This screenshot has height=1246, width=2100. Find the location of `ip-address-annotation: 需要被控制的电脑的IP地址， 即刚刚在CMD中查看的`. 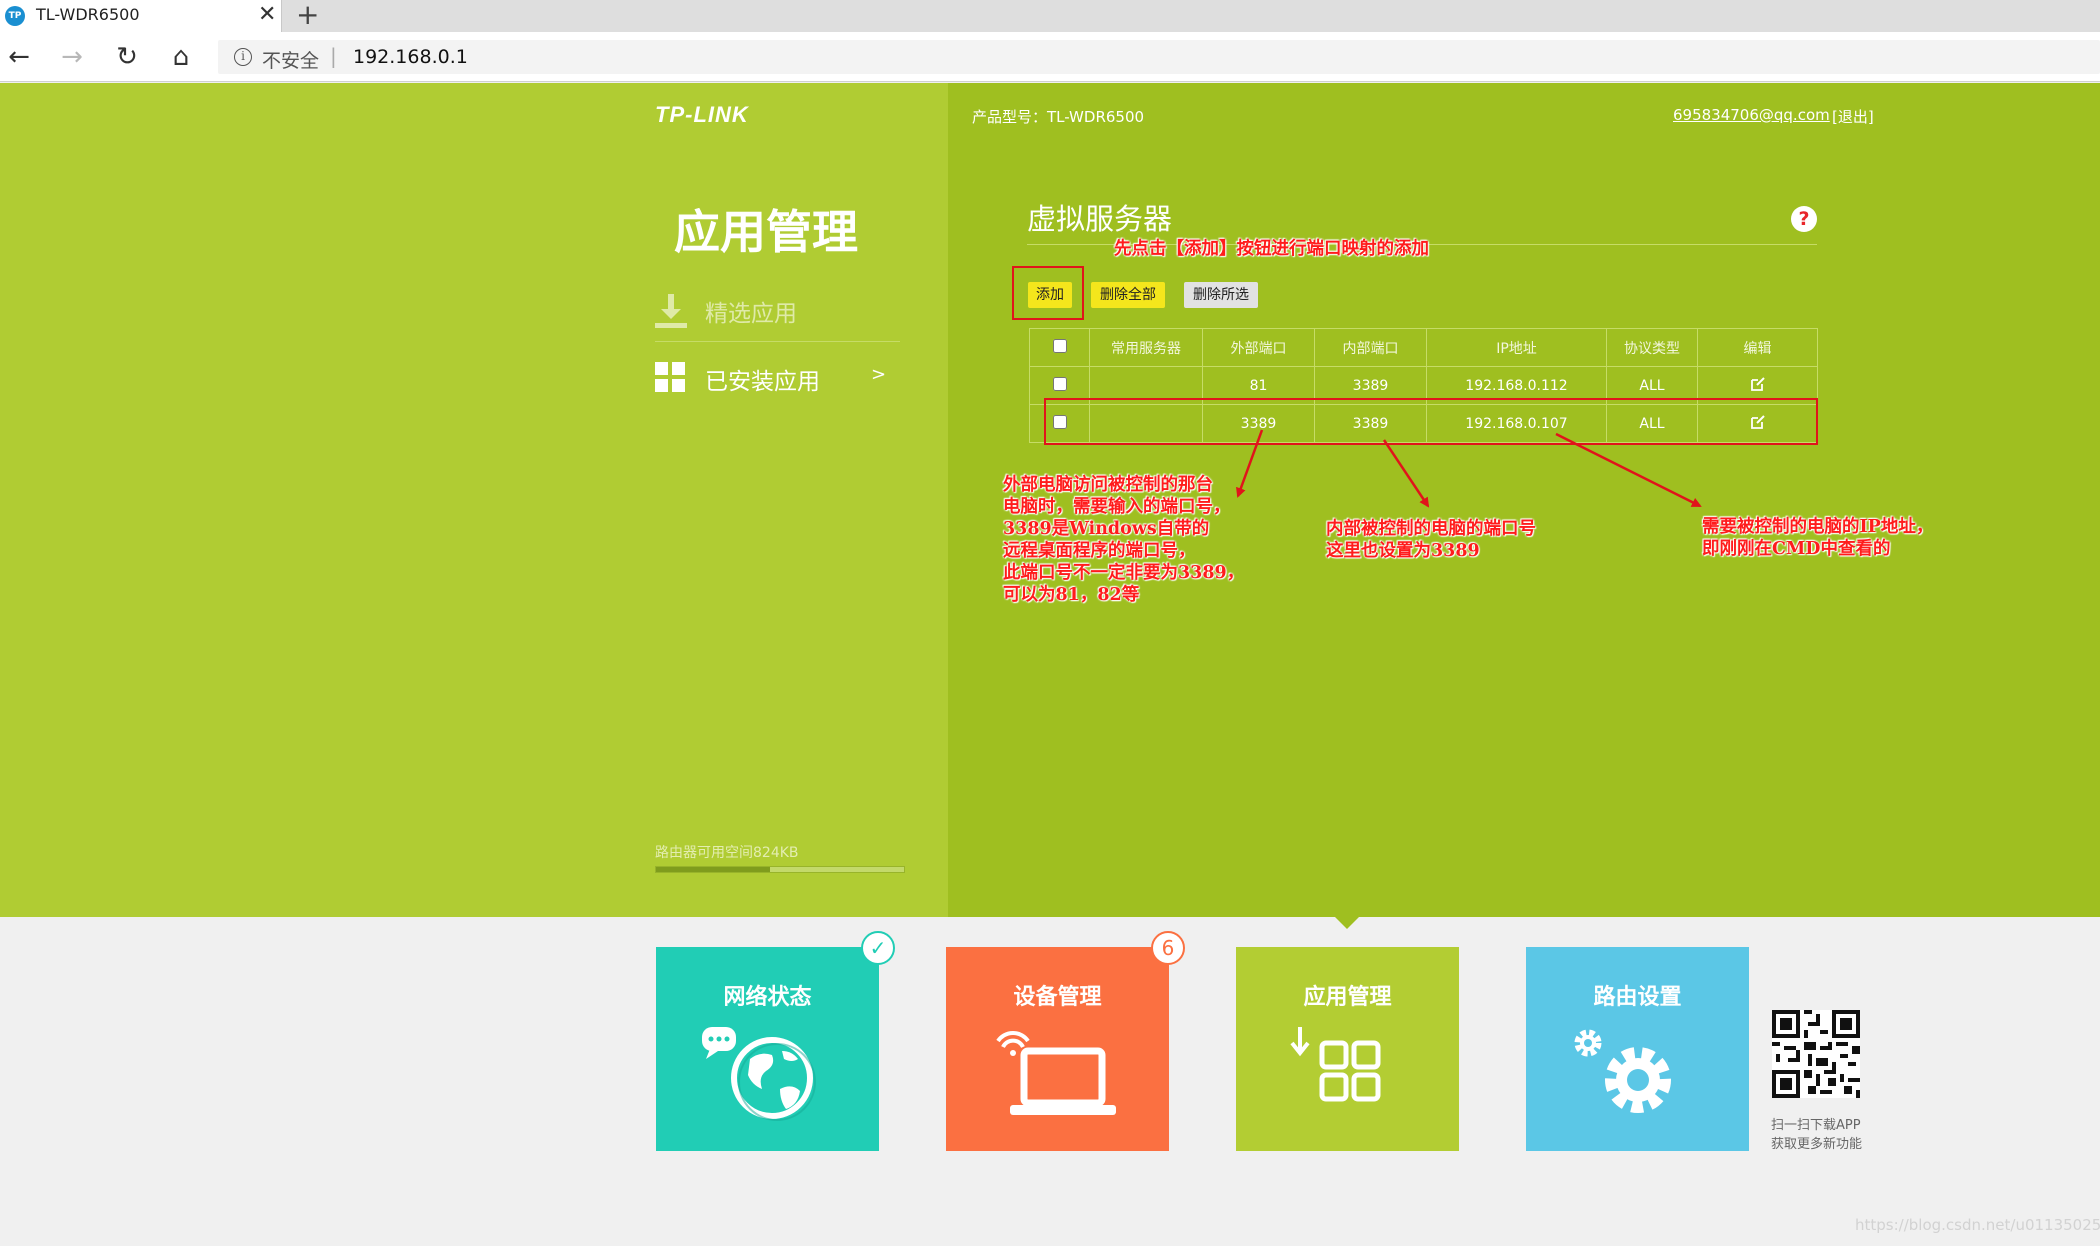

ip-address-annotation: 需要被控制的电脑的IP地址， 即刚刚在CMD中查看的 is located at coordinates (1818, 538).